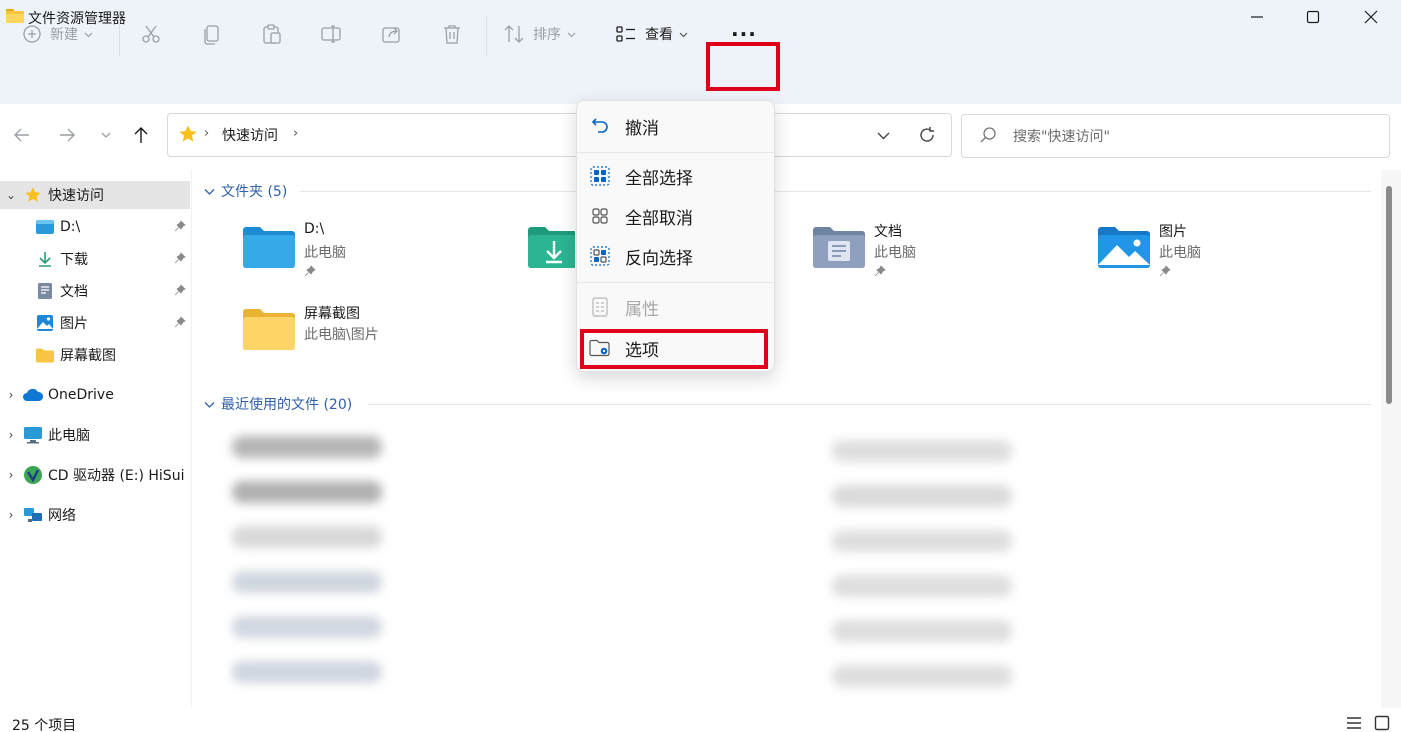  What do you see at coordinates (11, 195) in the screenshot?
I see `chevron-down-icon: ⌄` at bounding box center [11, 195].